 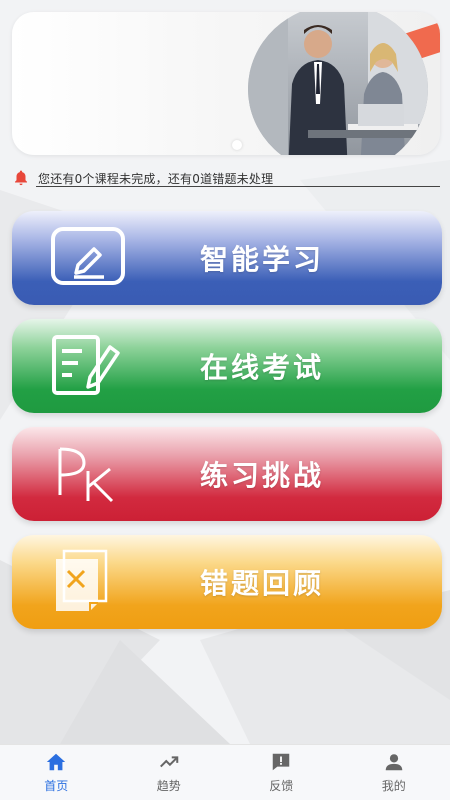 I want to click on exam-icon, so click(x=86, y=365).